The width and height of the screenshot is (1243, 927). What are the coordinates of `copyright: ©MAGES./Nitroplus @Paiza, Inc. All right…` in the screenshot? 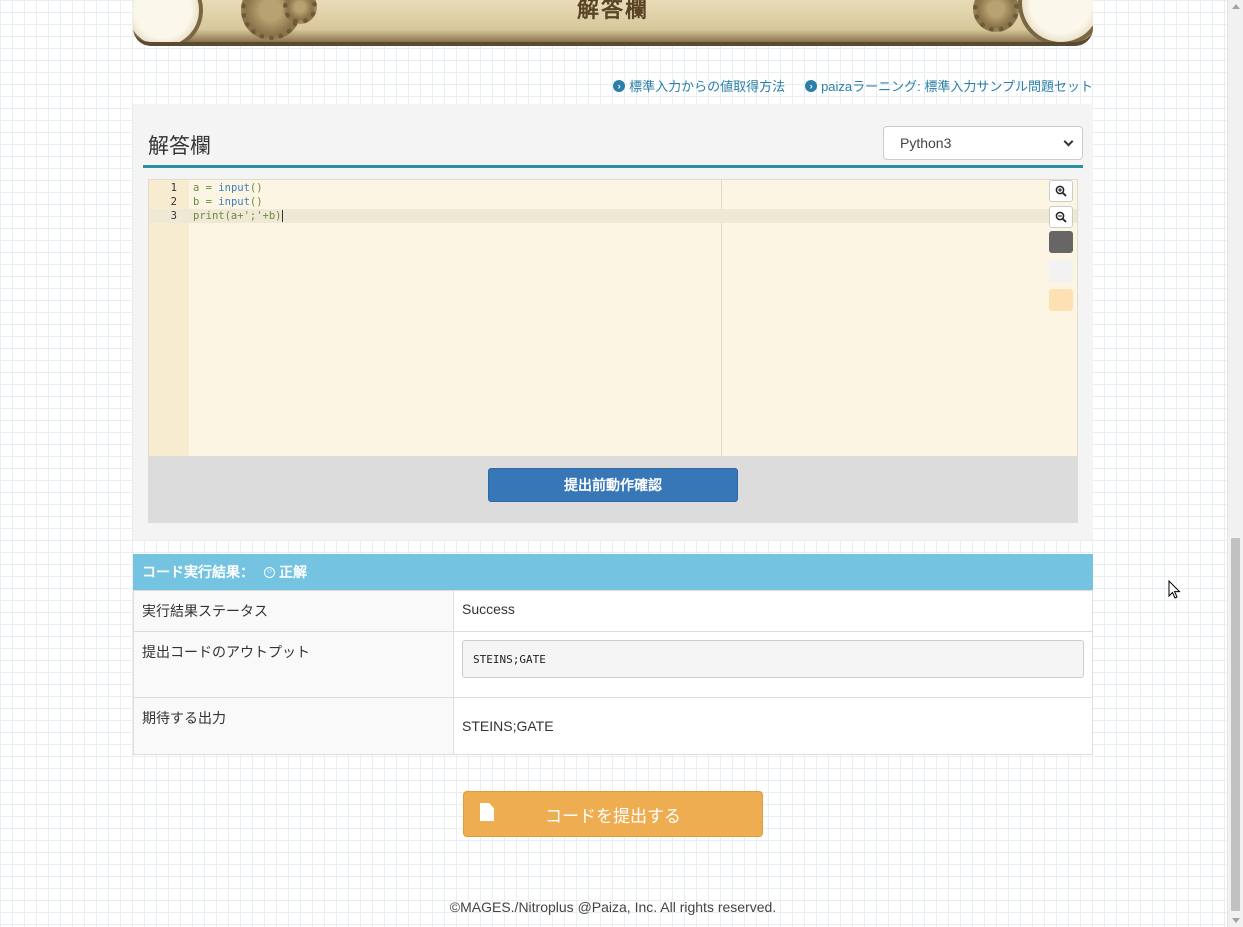 It's located at (613, 907).